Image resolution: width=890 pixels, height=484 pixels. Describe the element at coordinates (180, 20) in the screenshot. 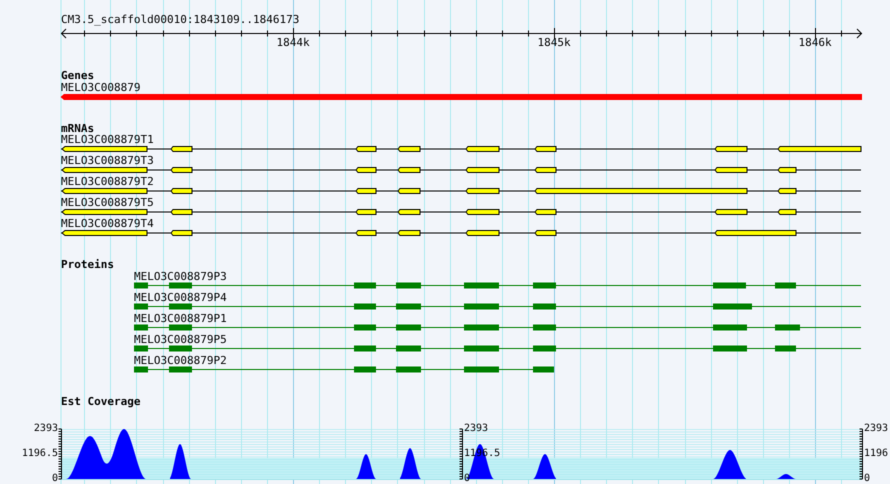

I see `ruler-title: CM3.5_scaffold00010:1843109..1846173` at that location.